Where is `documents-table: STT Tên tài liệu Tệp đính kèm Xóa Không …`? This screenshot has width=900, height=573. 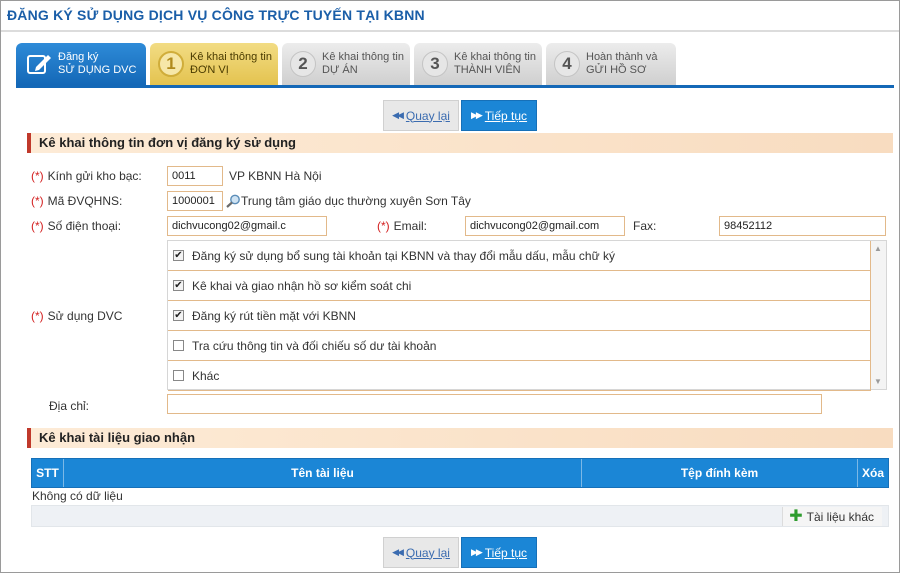
documents-table: STT Tên tài liệu Tệp đính kèm Xóa Không … is located at coordinates (460, 492).